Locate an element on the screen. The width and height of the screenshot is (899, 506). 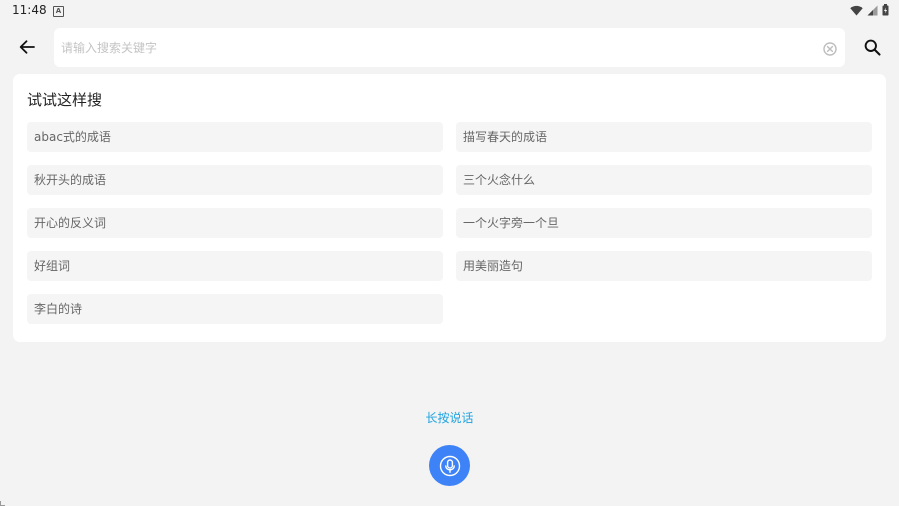
wifi-icon is located at coordinates (856, 10).